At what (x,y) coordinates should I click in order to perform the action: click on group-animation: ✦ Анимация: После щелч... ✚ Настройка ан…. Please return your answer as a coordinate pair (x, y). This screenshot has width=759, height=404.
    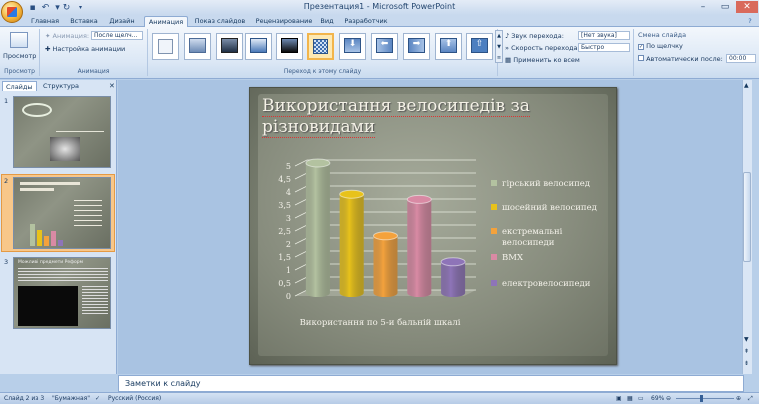
    Looking at the image, I should click on (94, 52).